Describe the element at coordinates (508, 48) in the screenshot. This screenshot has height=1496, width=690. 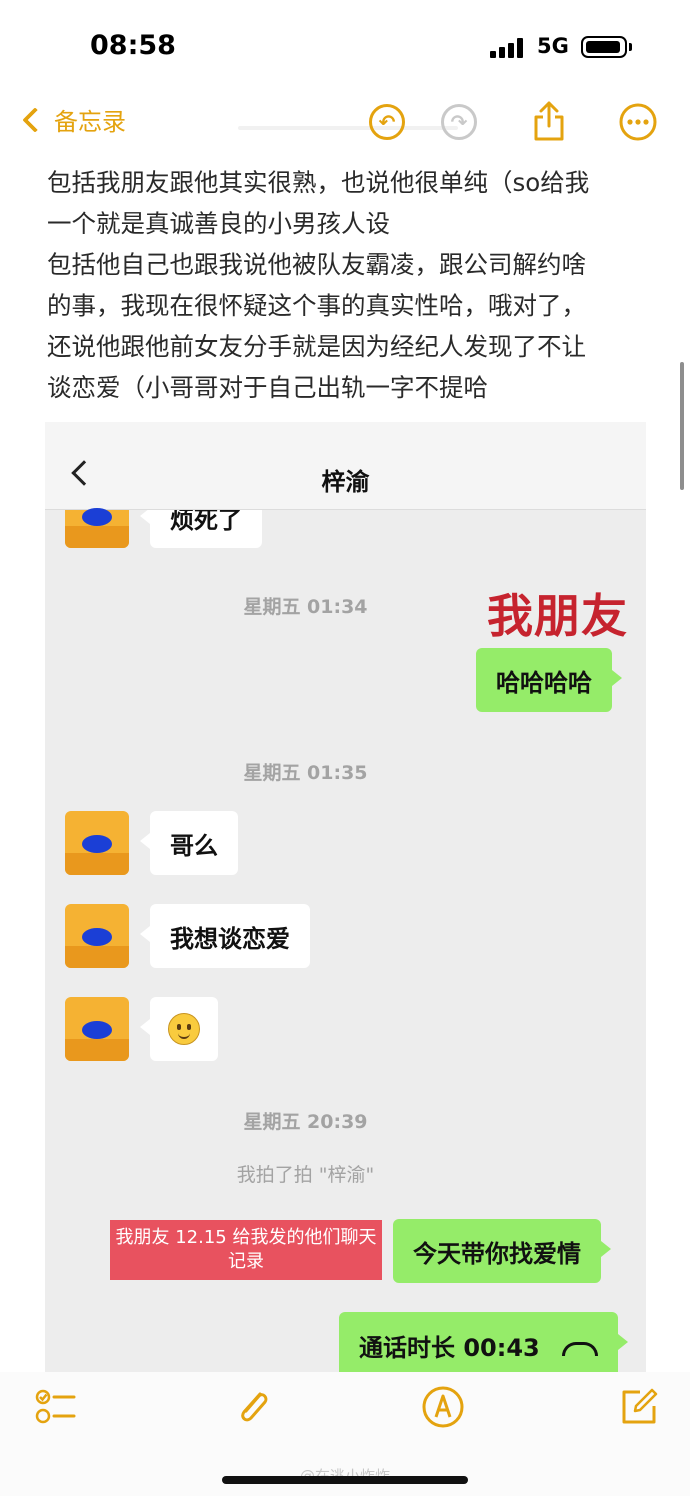
I see `signal-icon` at that location.